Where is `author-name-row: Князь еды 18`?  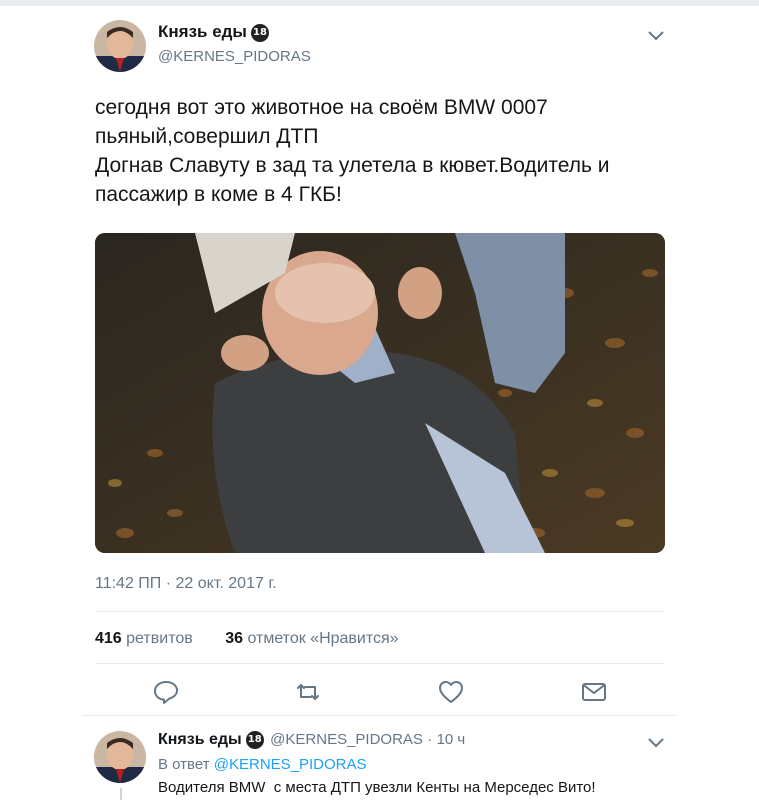 author-name-row: Князь еды 18 is located at coordinates (213, 32).